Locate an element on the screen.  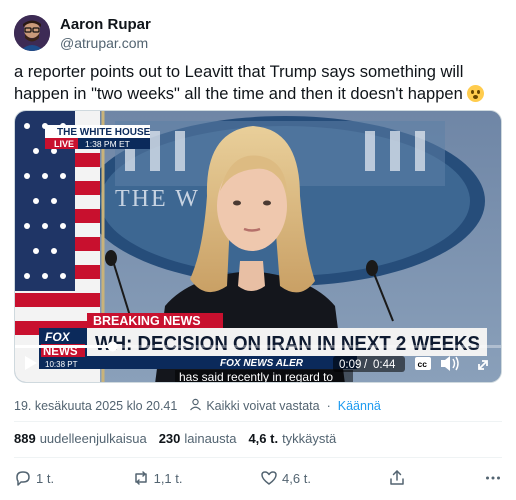
action-bar: 1 t. 1,1 t. 4,6 t. is located at coordinates (258, 478).